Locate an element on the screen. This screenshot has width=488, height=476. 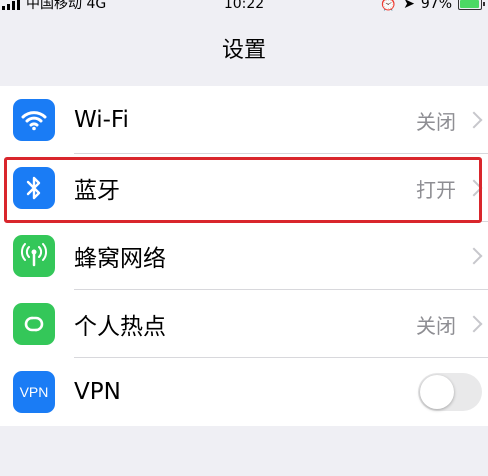
row-label: VPN is located at coordinates (97, 392).